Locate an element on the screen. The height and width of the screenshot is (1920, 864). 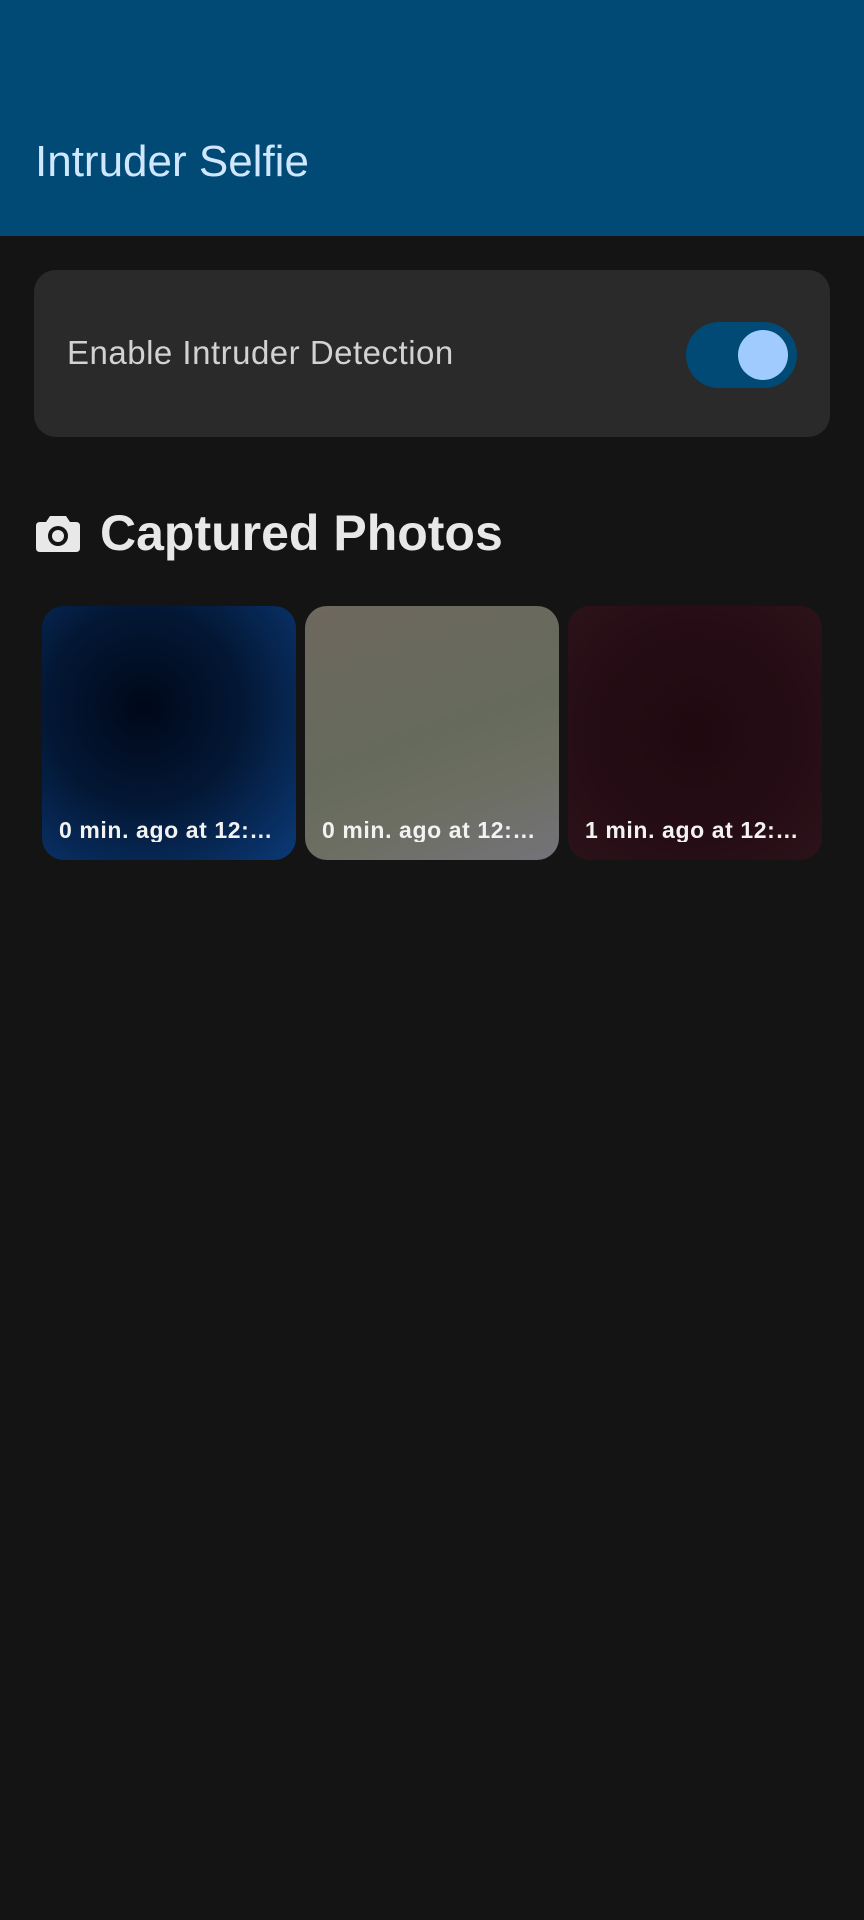
captured-photos-header: Captured Photos is located at coordinates (269, 533).